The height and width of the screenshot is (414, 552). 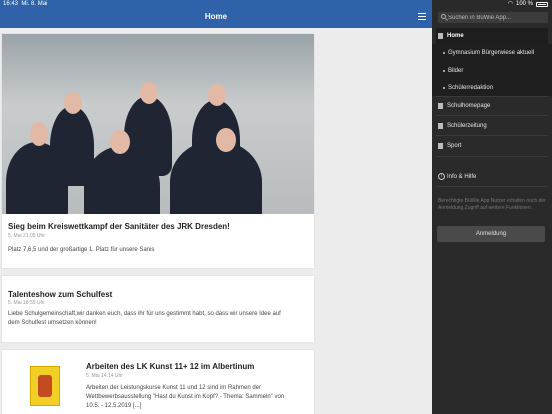 What do you see at coordinates (34, 4) in the screenshot?
I see `status-date: Mi. 8. Mai` at bounding box center [34, 4].